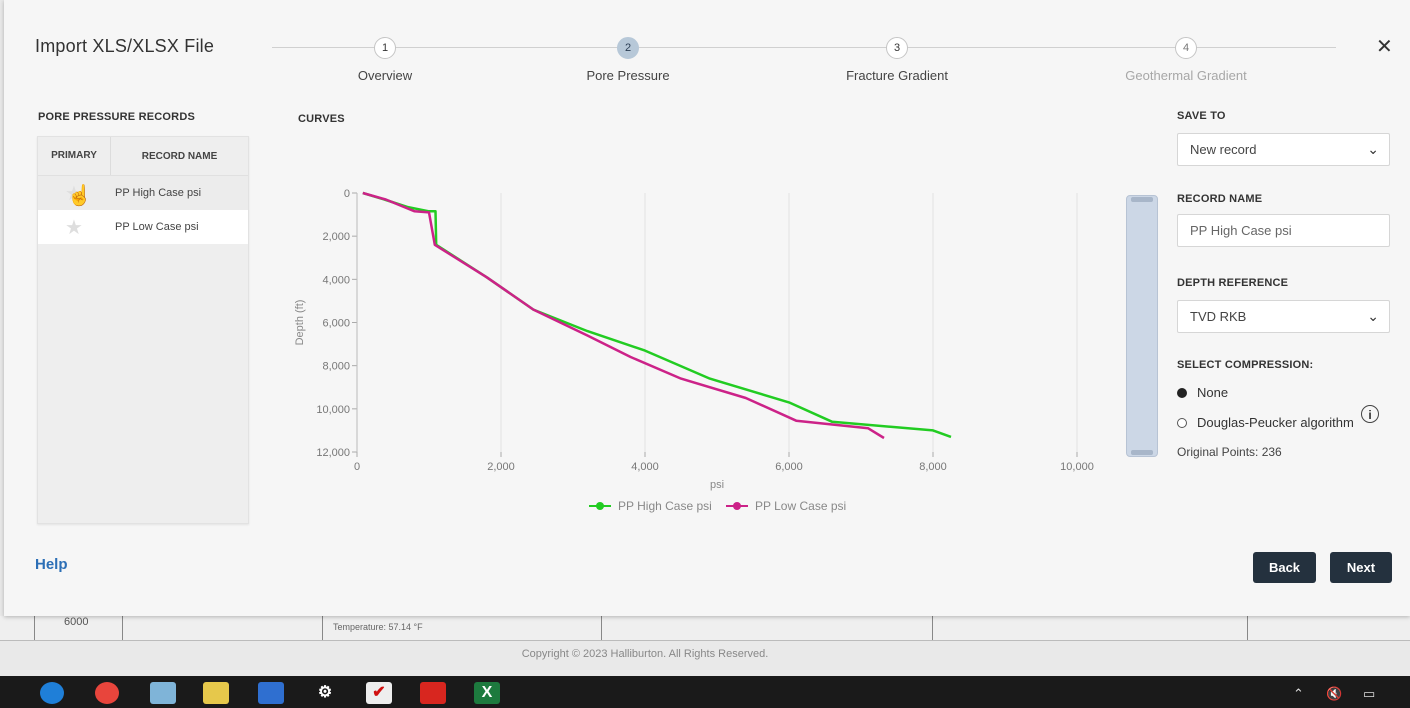 This screenshot has height=708, width=1410. Describe the element at coordinates (52, 693) in the screenshot. I see `edge-icon` at that location.